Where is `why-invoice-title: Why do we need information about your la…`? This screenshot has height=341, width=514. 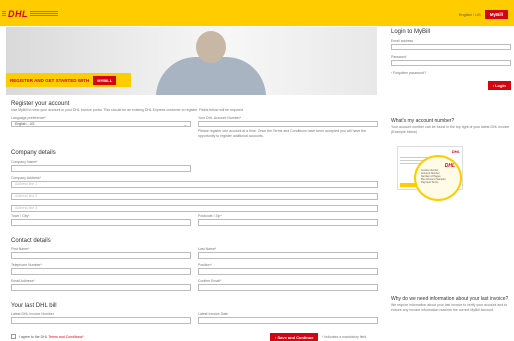 why-invoice-title: Why do we need information about your la… is located at coordinates (450, 299).